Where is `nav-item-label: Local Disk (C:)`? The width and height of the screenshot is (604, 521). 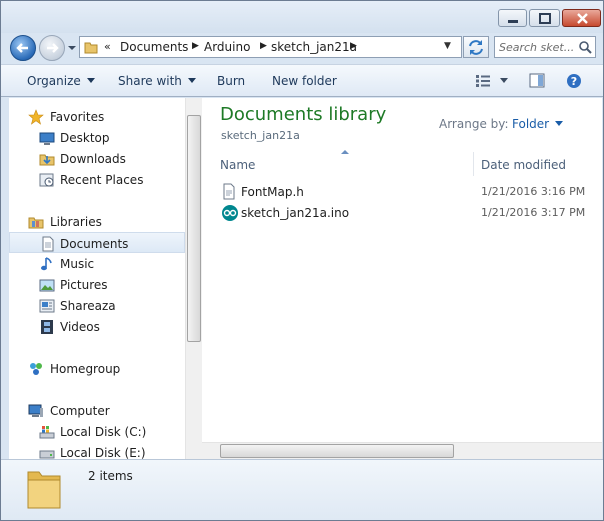
nav-item-label: Local Disk (C:) is located at coordinates (103, 432).